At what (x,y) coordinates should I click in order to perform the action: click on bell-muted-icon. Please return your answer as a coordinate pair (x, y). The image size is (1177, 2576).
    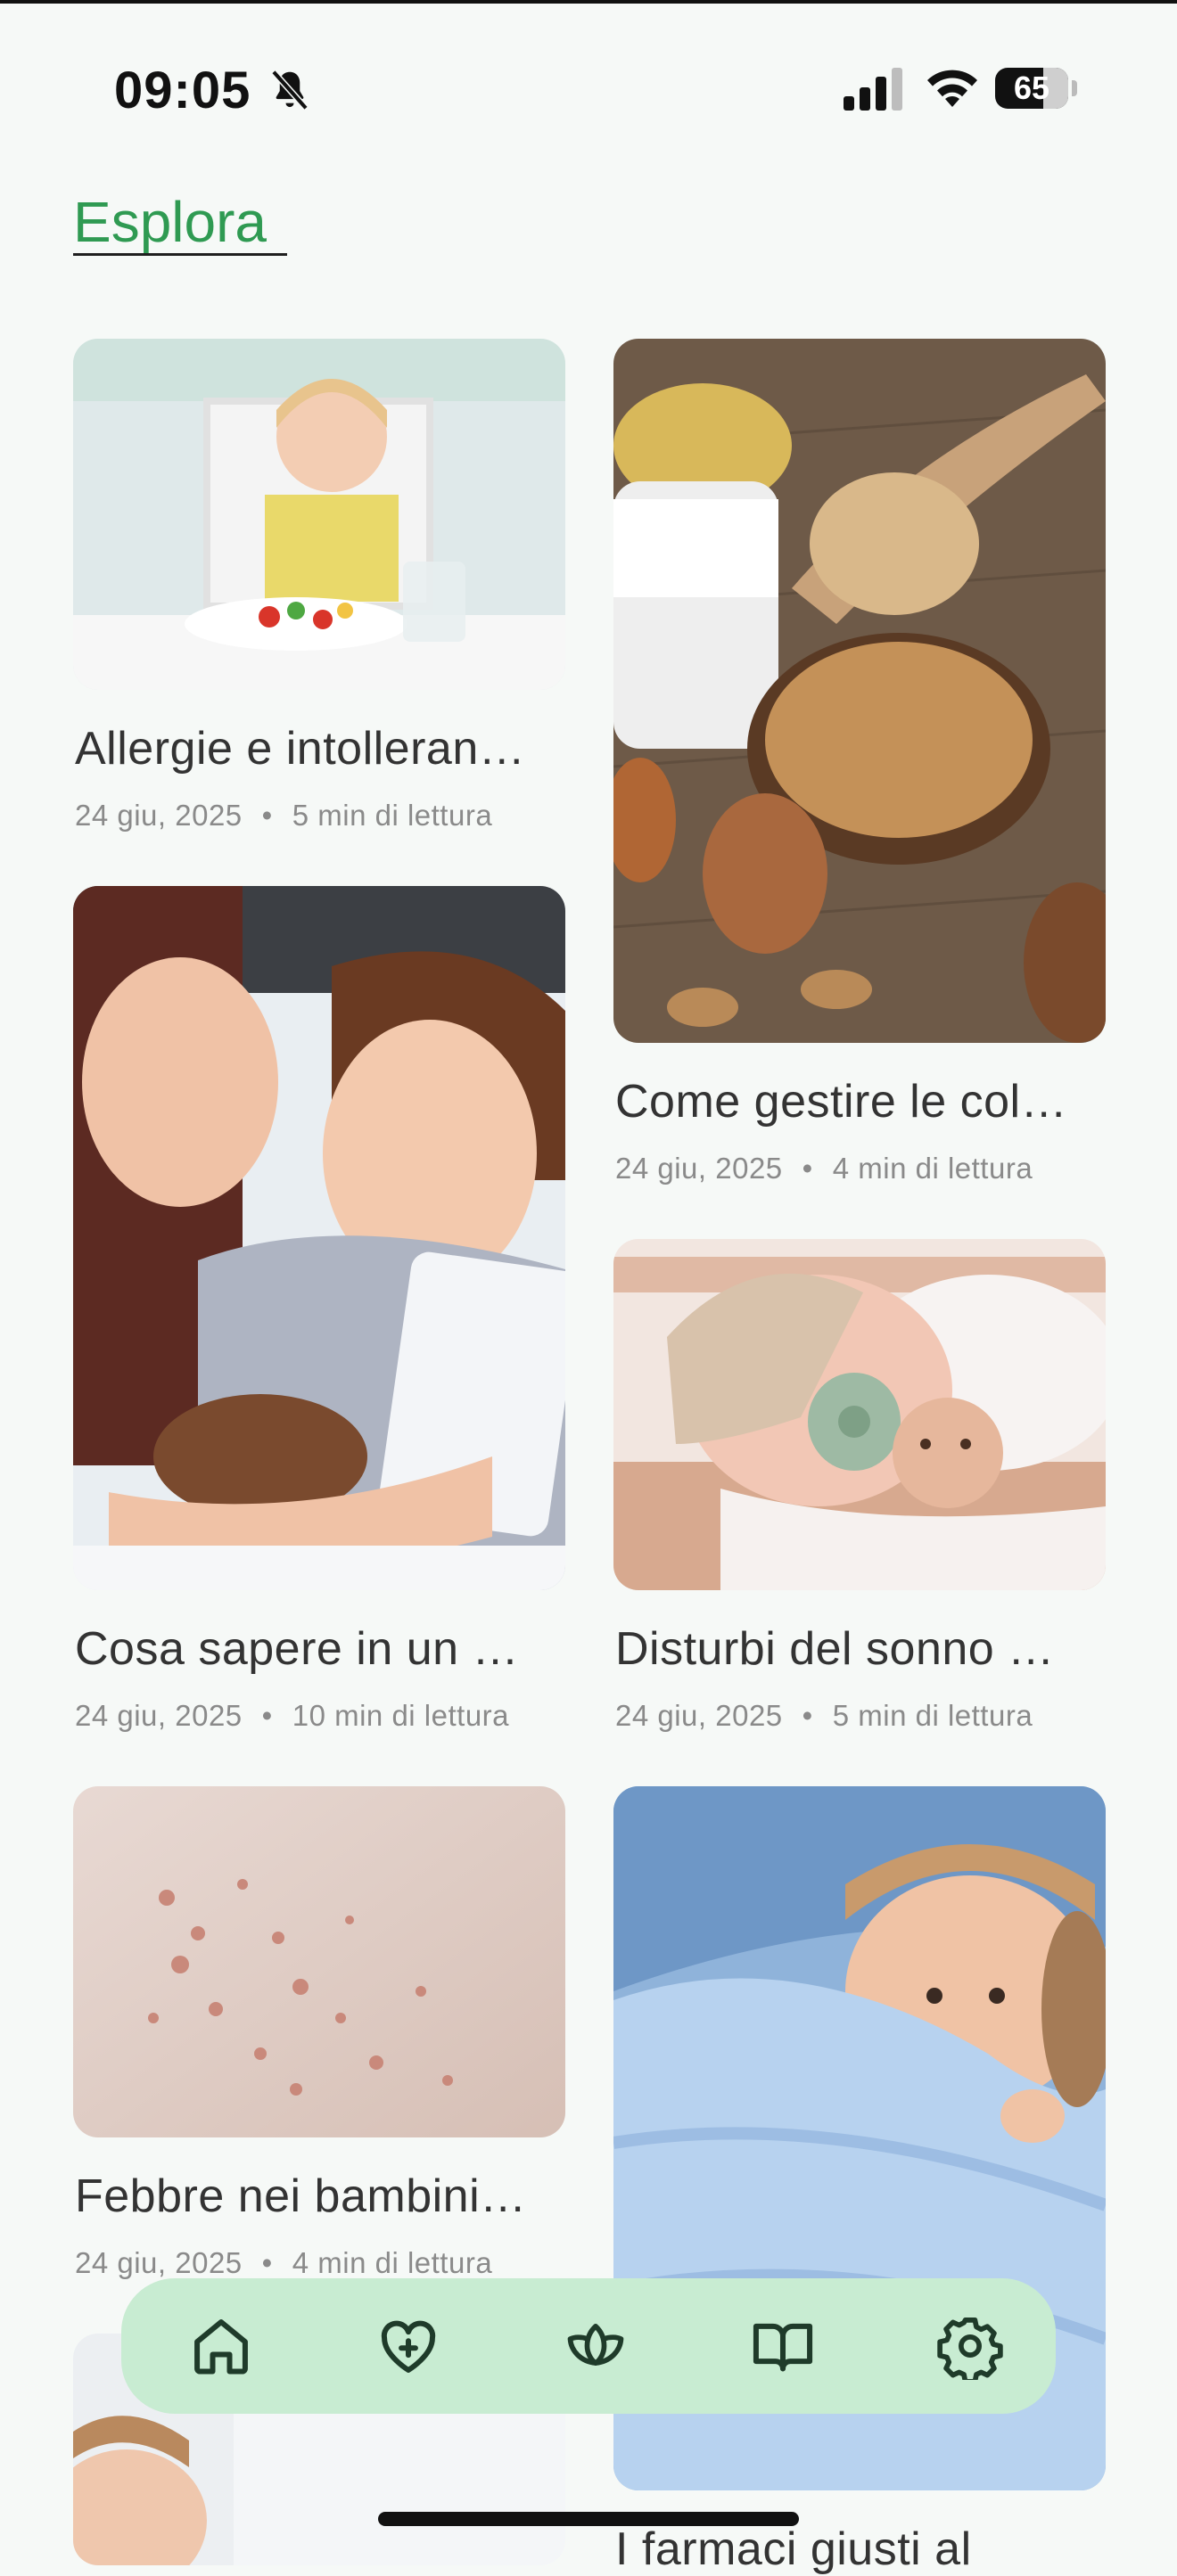
    Looking at the image, I should click on (290, 90).